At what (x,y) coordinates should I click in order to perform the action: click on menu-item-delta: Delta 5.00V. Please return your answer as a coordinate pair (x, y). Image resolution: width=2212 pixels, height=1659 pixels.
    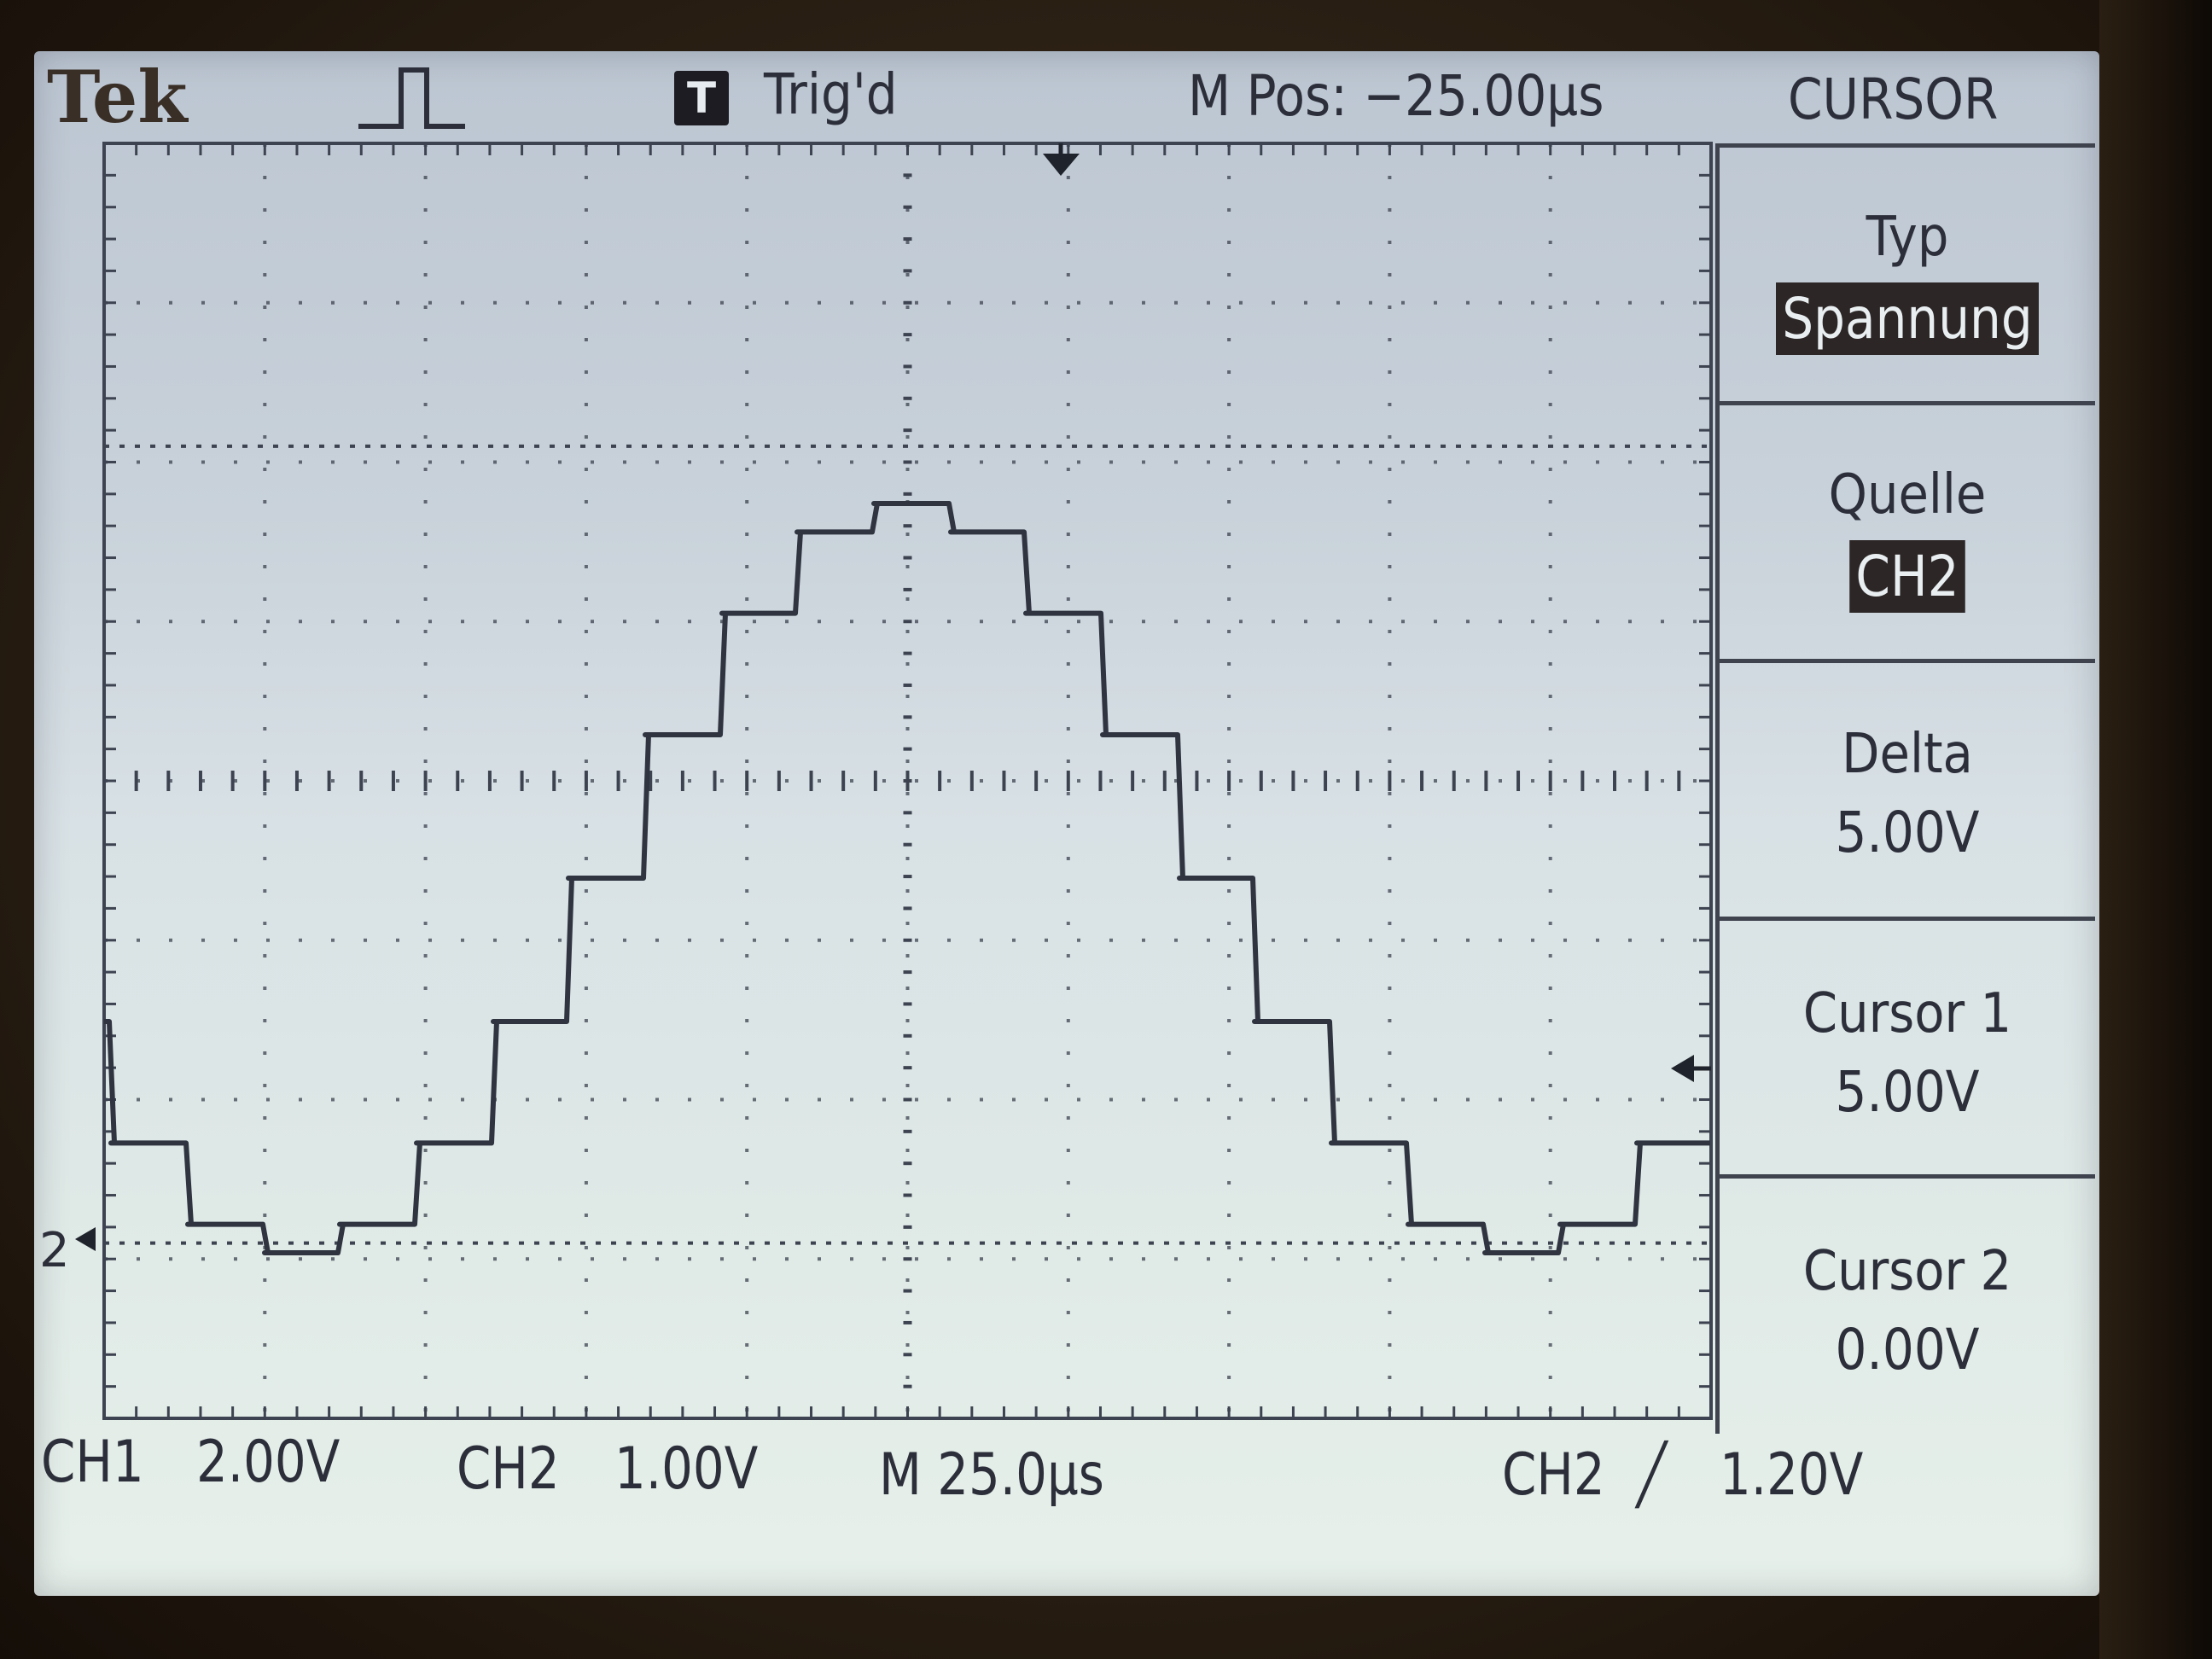
    Looking at the image, I should click on (1907, 790).